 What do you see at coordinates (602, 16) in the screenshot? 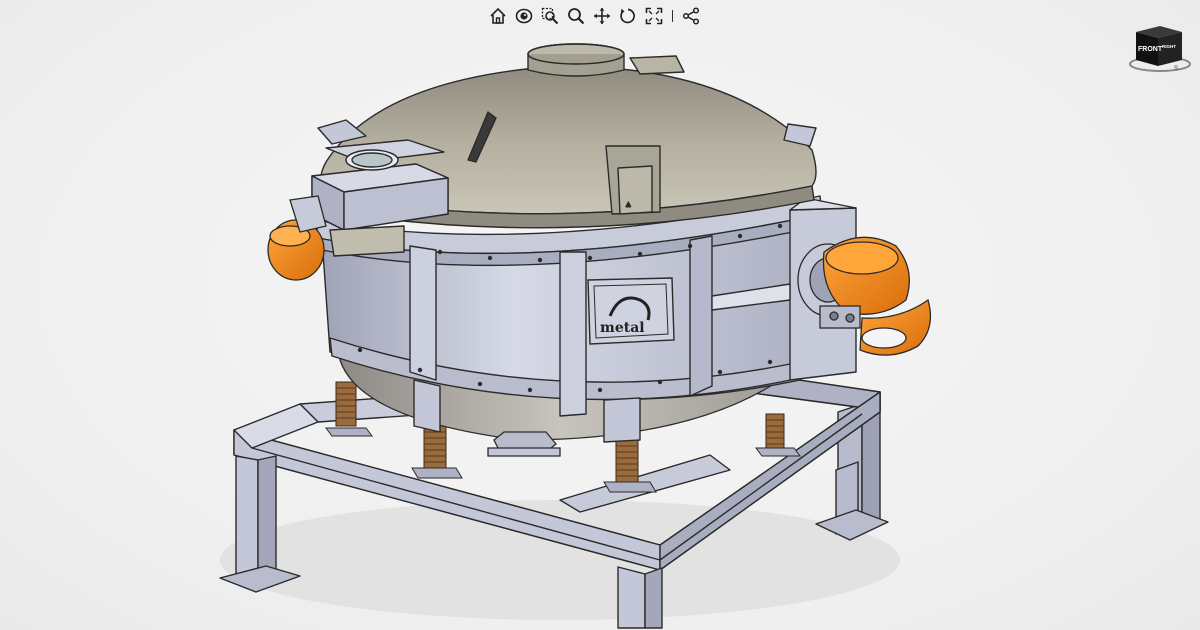
I see `pan-icon` at bounding box center [602, 16].